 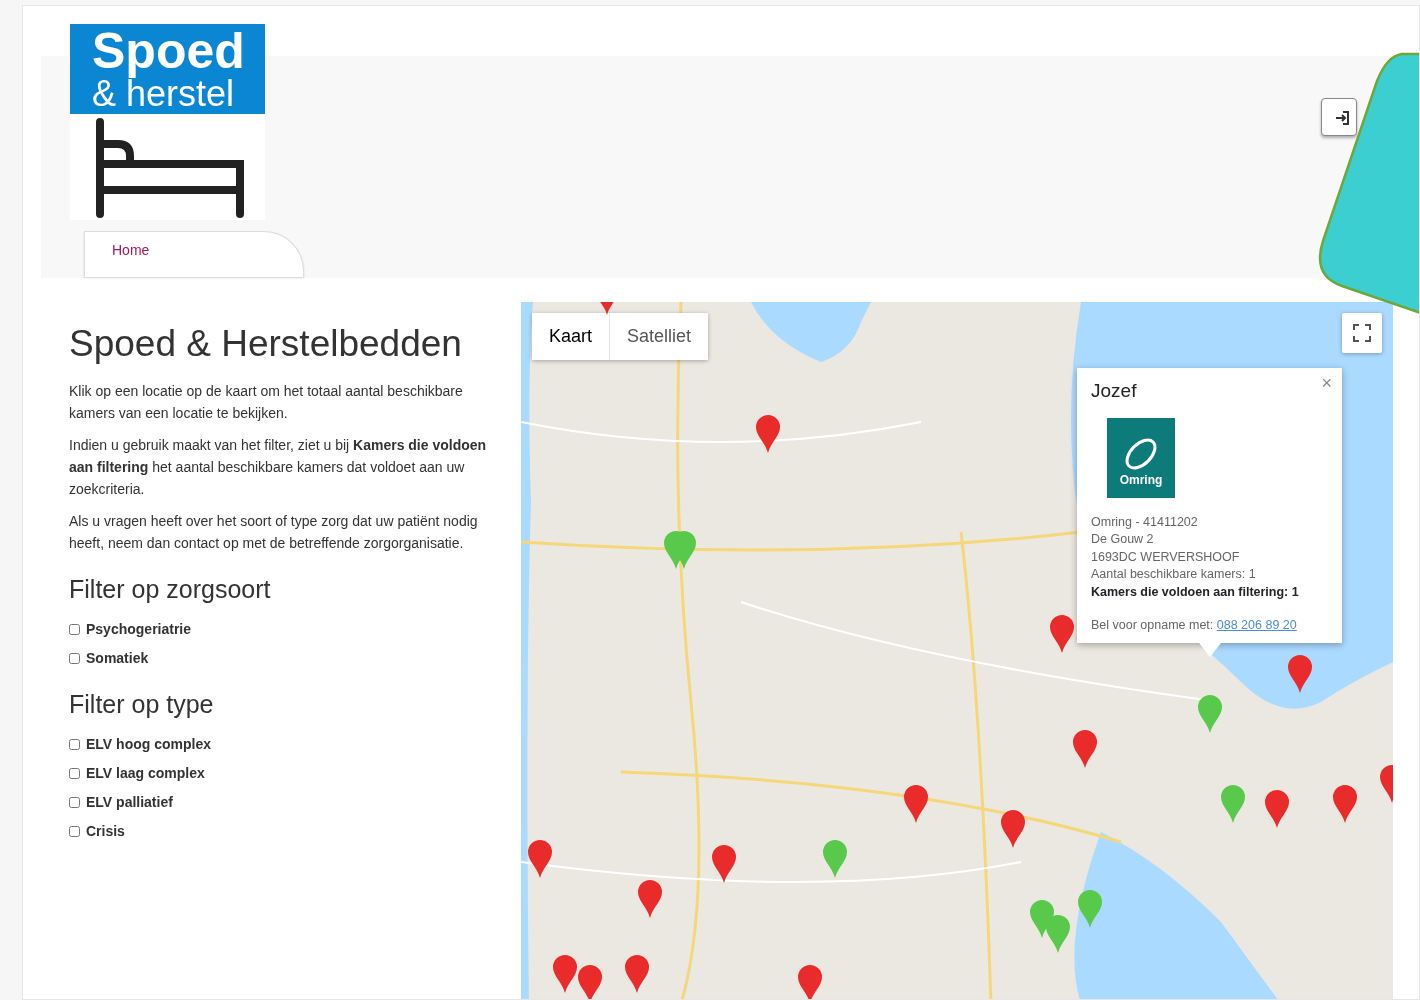 I want to click on map-type-tab: Kaart, so click(x=571, y=336).